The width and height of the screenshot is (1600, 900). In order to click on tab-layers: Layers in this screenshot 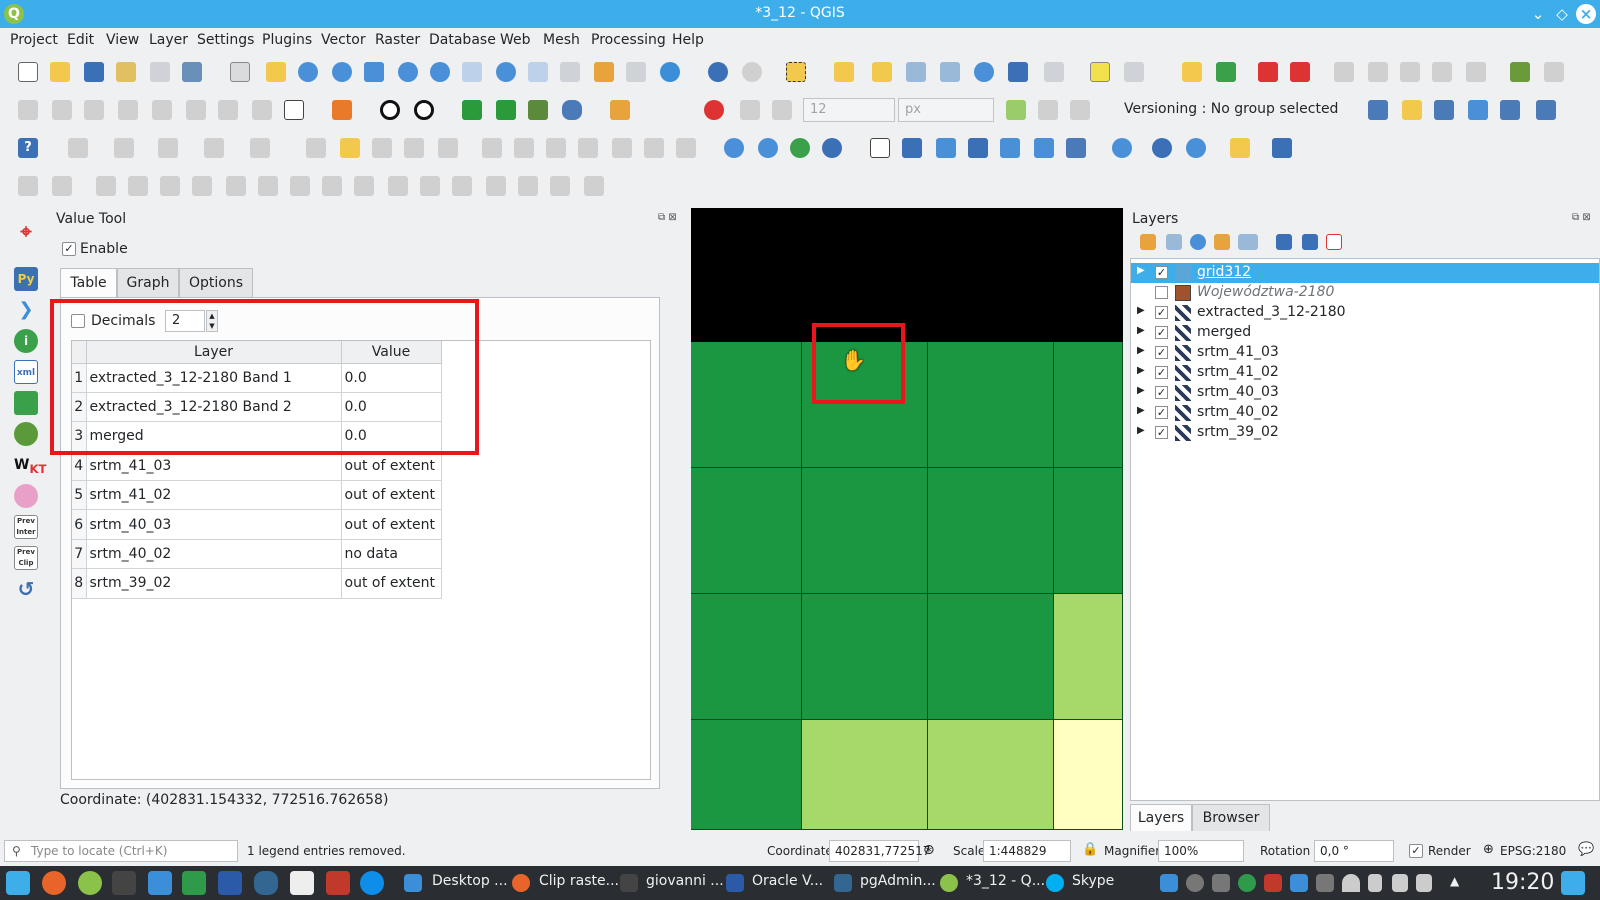, I will do `click(1161, 817)`.